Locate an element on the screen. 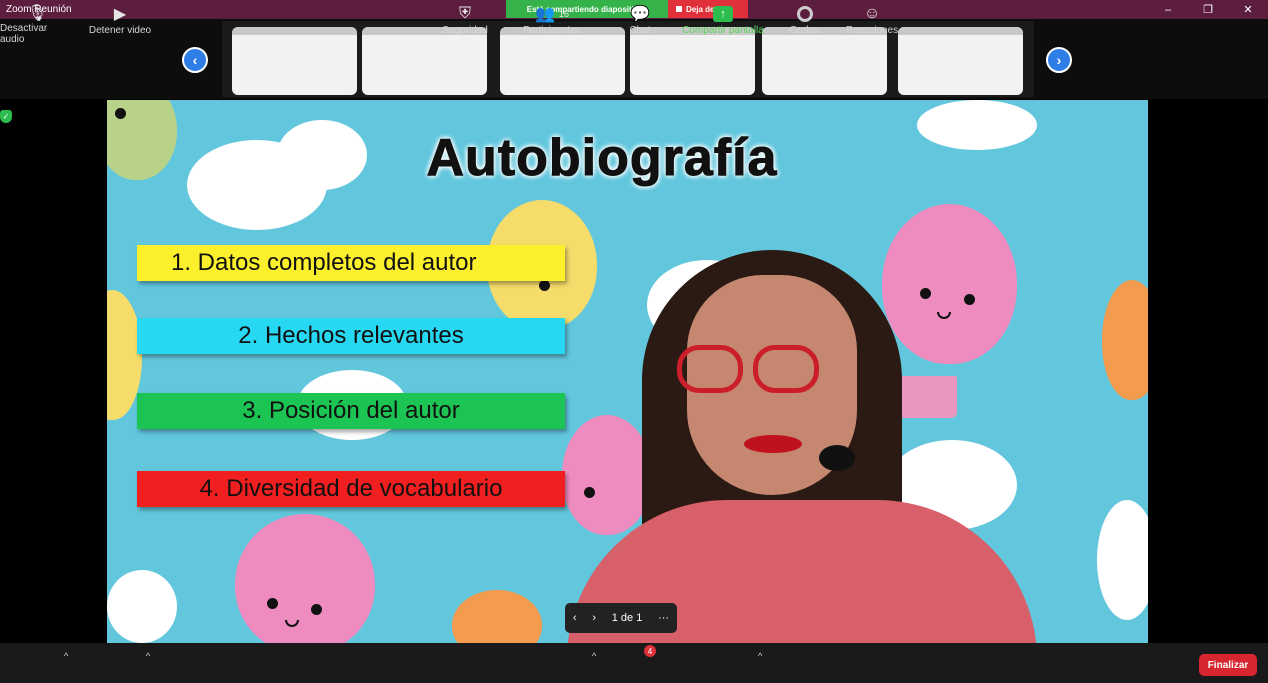 The height and width of the screenshot is (683, 1268). microphone-icon: 🎙 is located at coordinates (37, 13).